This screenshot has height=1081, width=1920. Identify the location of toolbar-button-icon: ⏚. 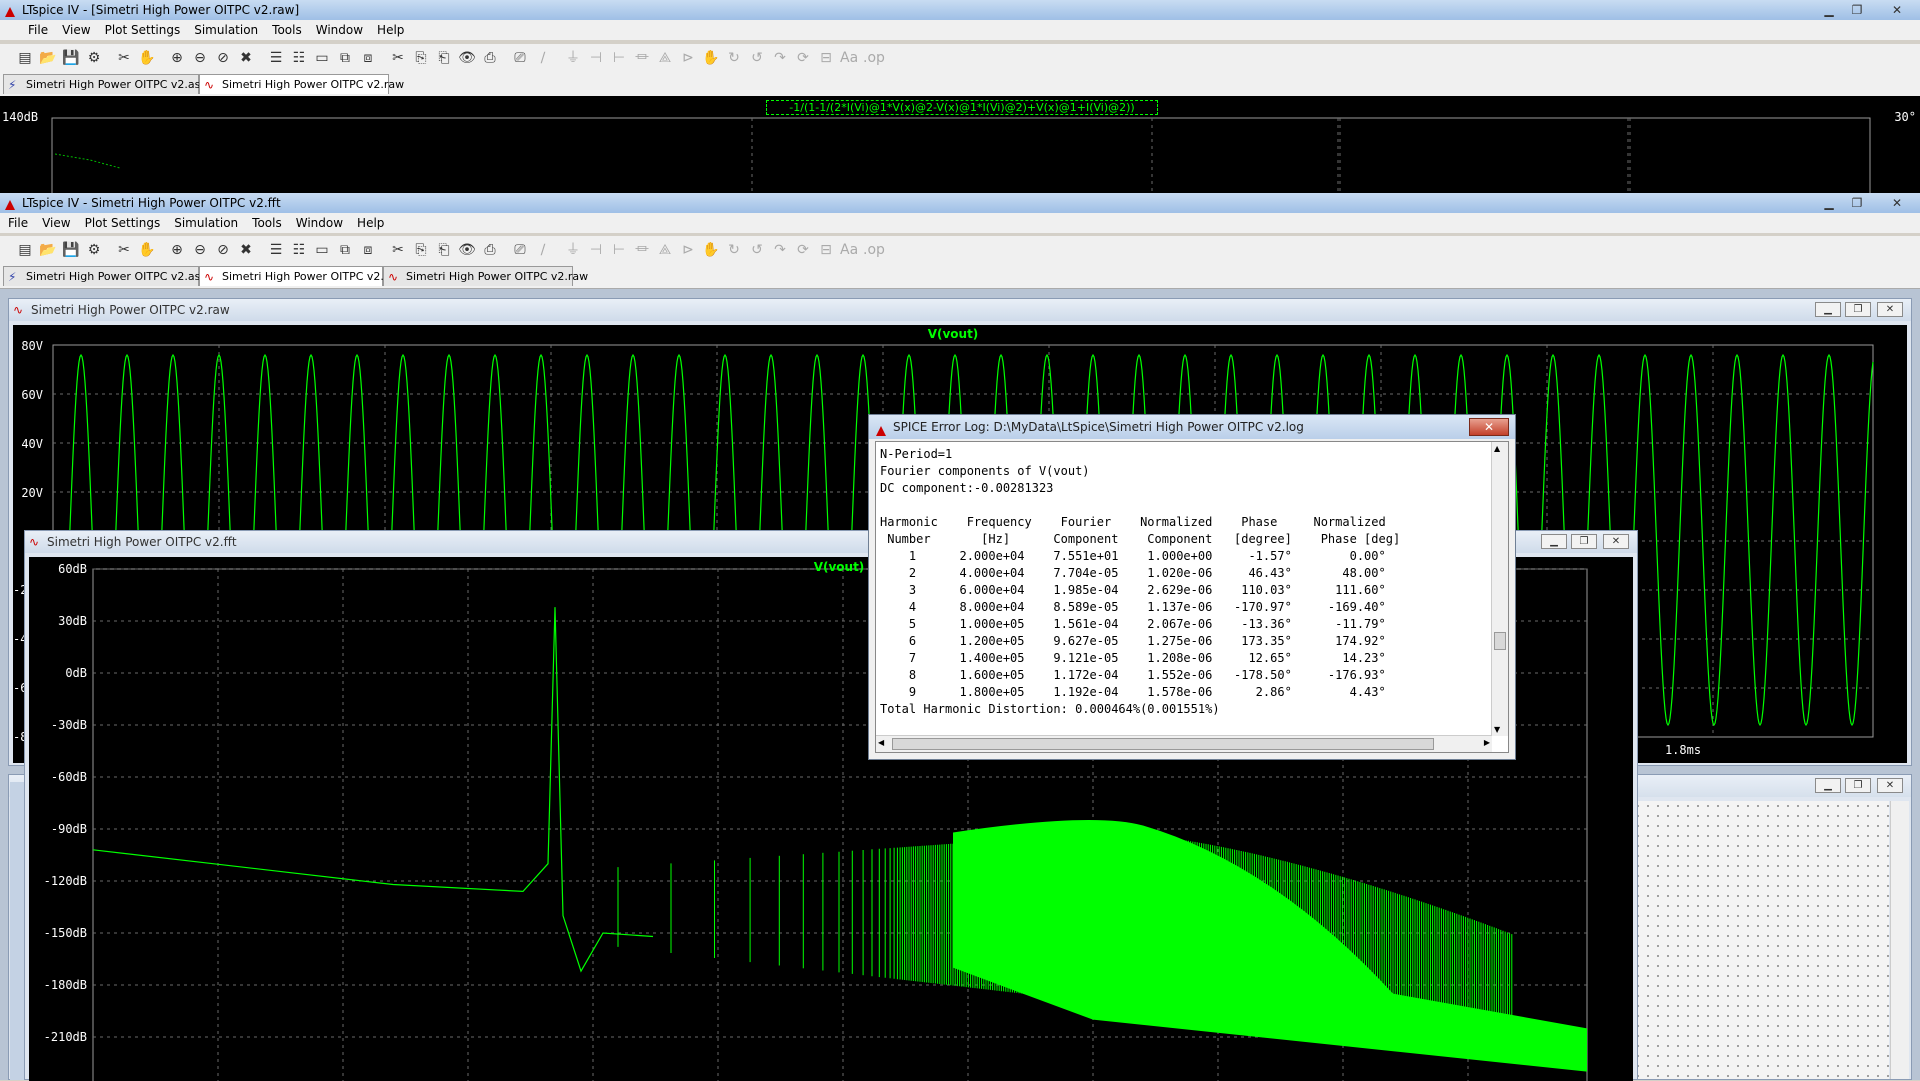
(573, 250).